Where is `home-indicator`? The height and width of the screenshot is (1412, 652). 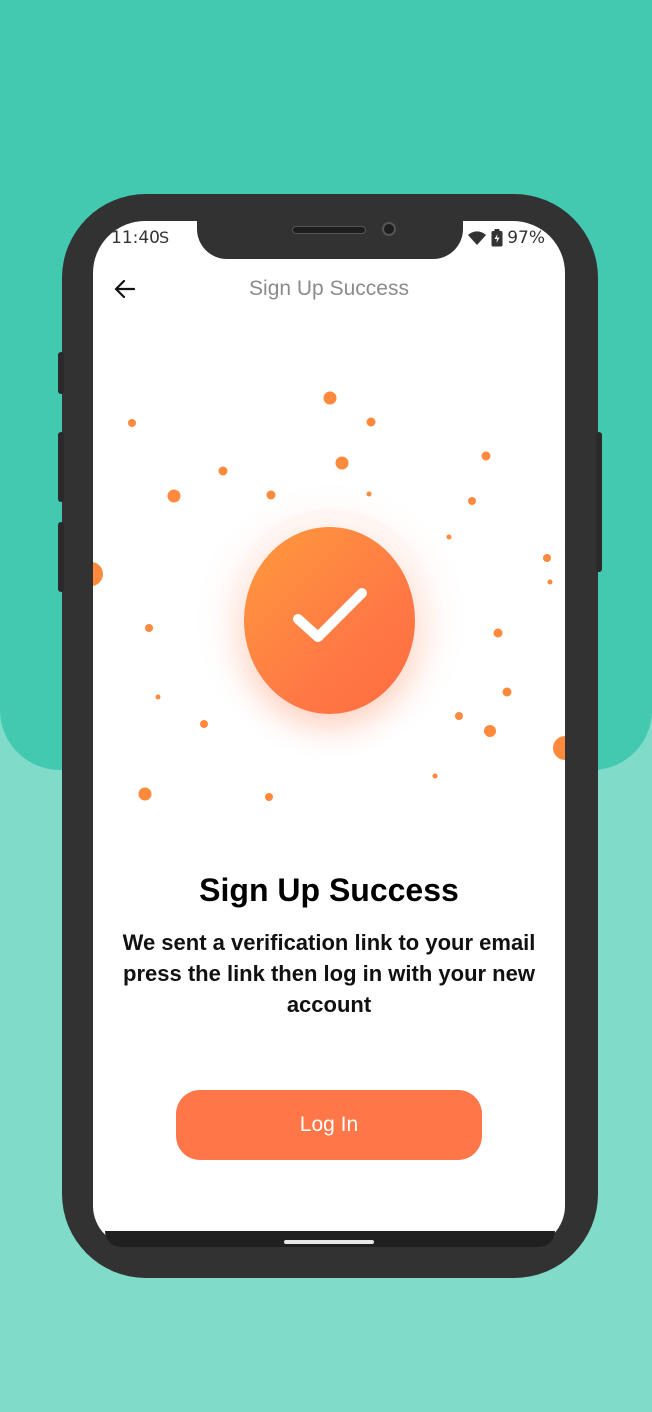
home-indicator is located at coordinates (329, 1242).